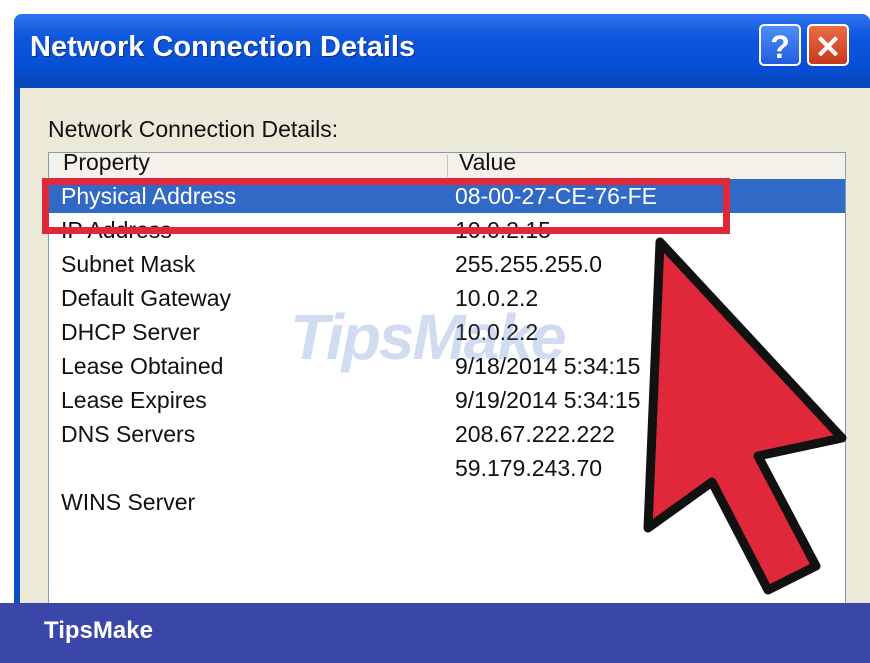 This screenshot has width=870, height=663. I want to click on footer-bar: TipsMake, so click(435, 633).